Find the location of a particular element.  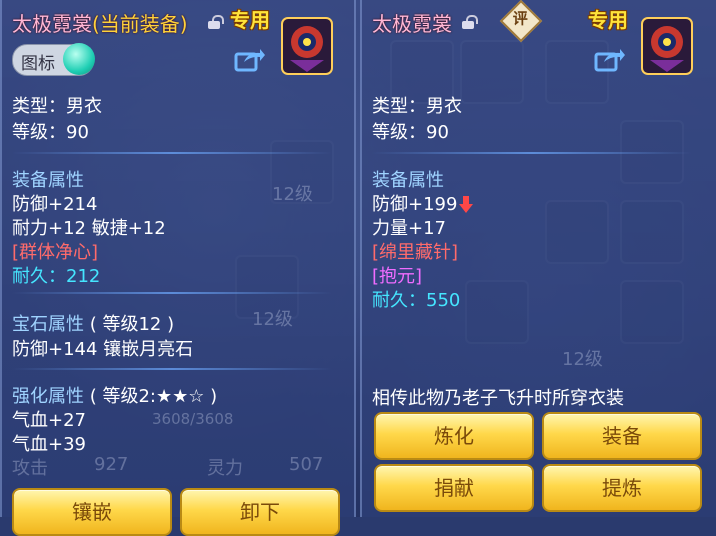

hp-bar-text: 3608/3608 is located at coordinates (193, 419).